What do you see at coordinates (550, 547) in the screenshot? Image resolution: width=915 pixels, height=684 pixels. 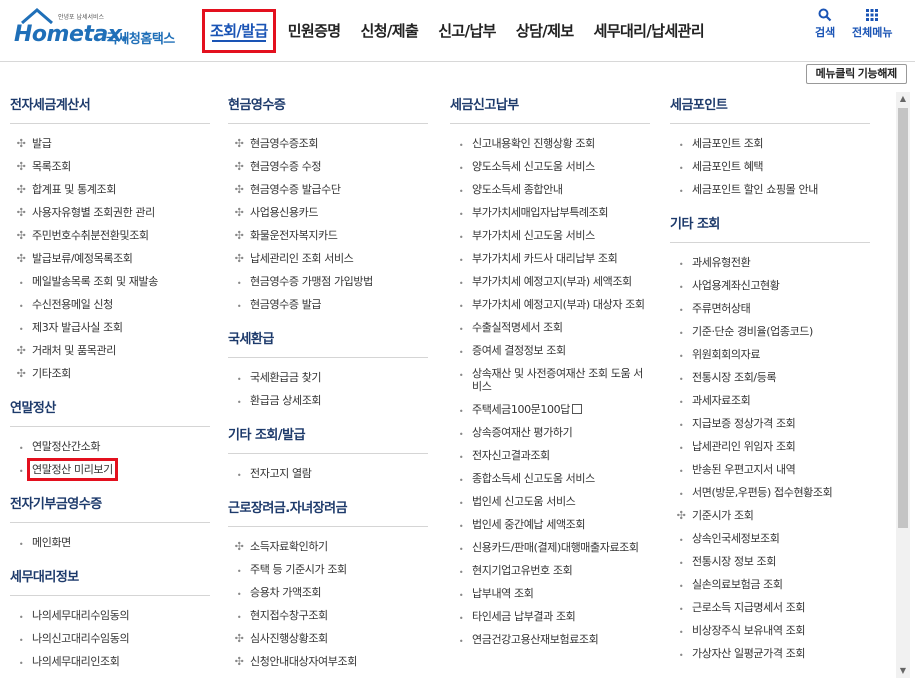 I see `menu-item: • 신용카드/판매(결제)대행매출자료조회` at bounding box center [550, 547].